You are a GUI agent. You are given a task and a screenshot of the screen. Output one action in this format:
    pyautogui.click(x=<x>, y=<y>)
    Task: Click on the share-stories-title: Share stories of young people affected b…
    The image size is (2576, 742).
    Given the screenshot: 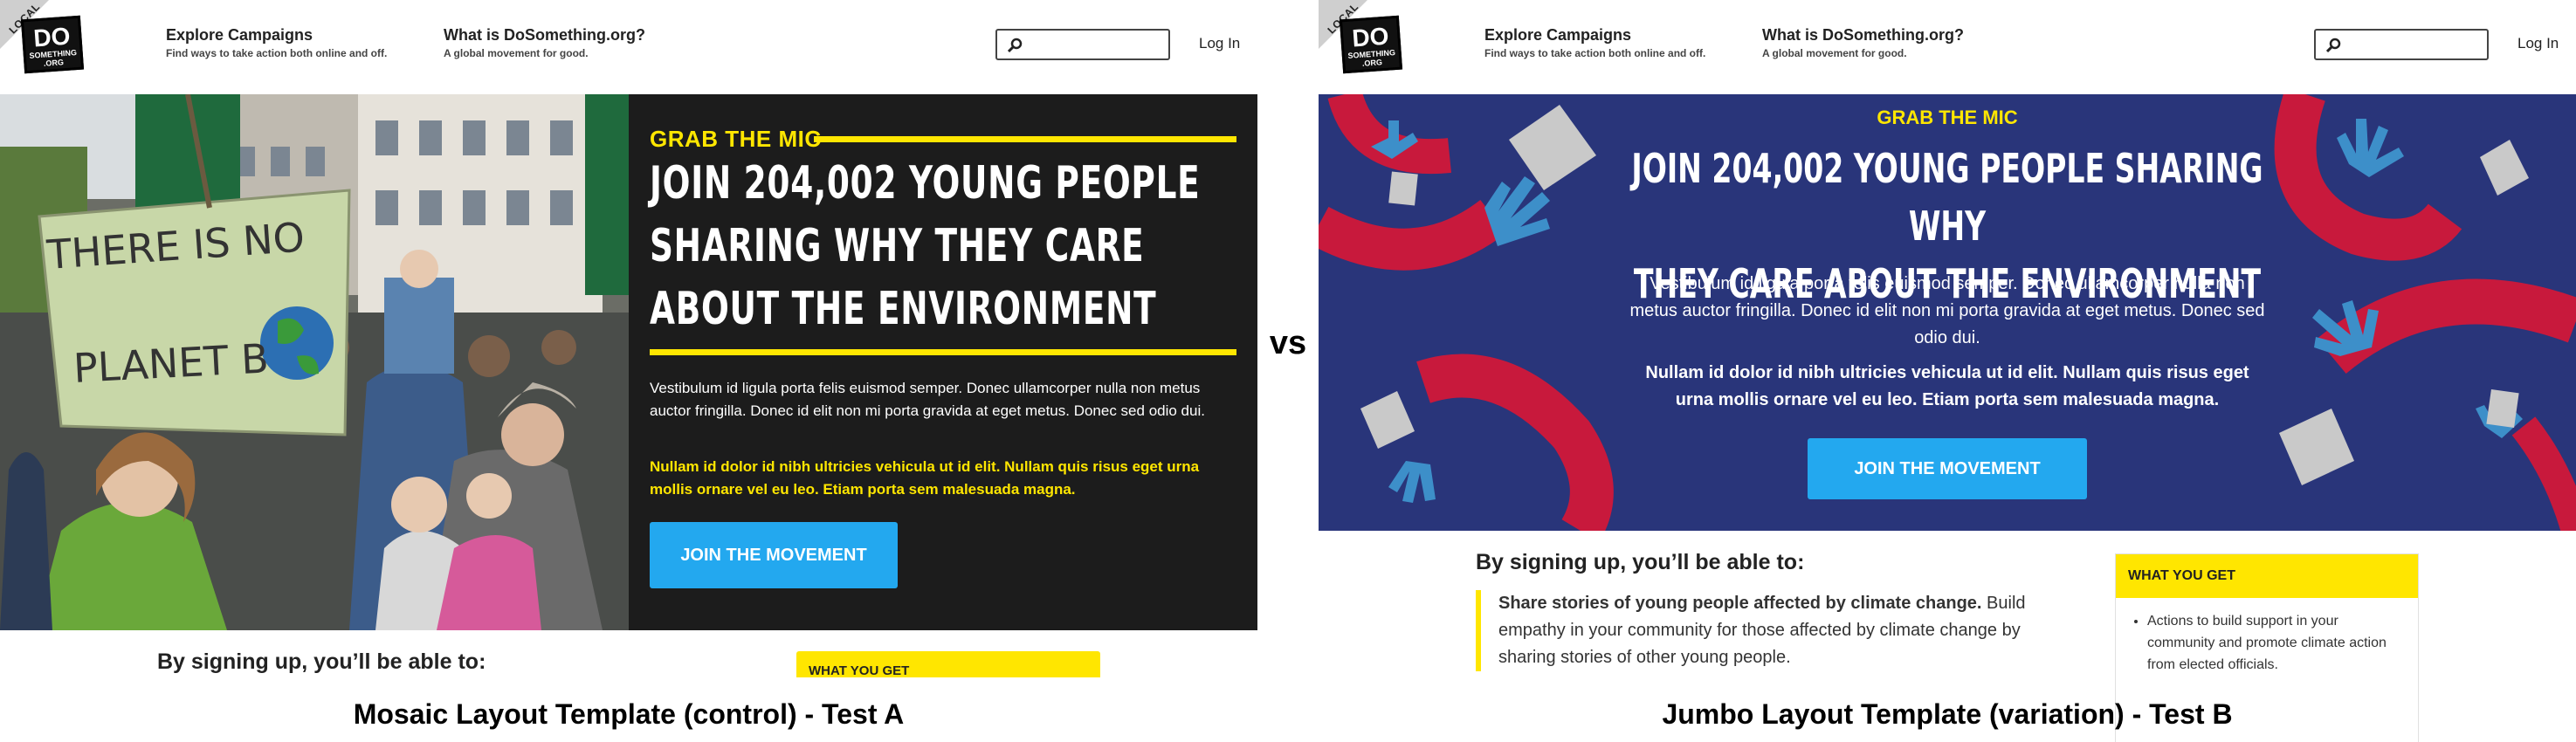 What is the action you would take?
    pyautogui.click(x=1740, y=604)
    